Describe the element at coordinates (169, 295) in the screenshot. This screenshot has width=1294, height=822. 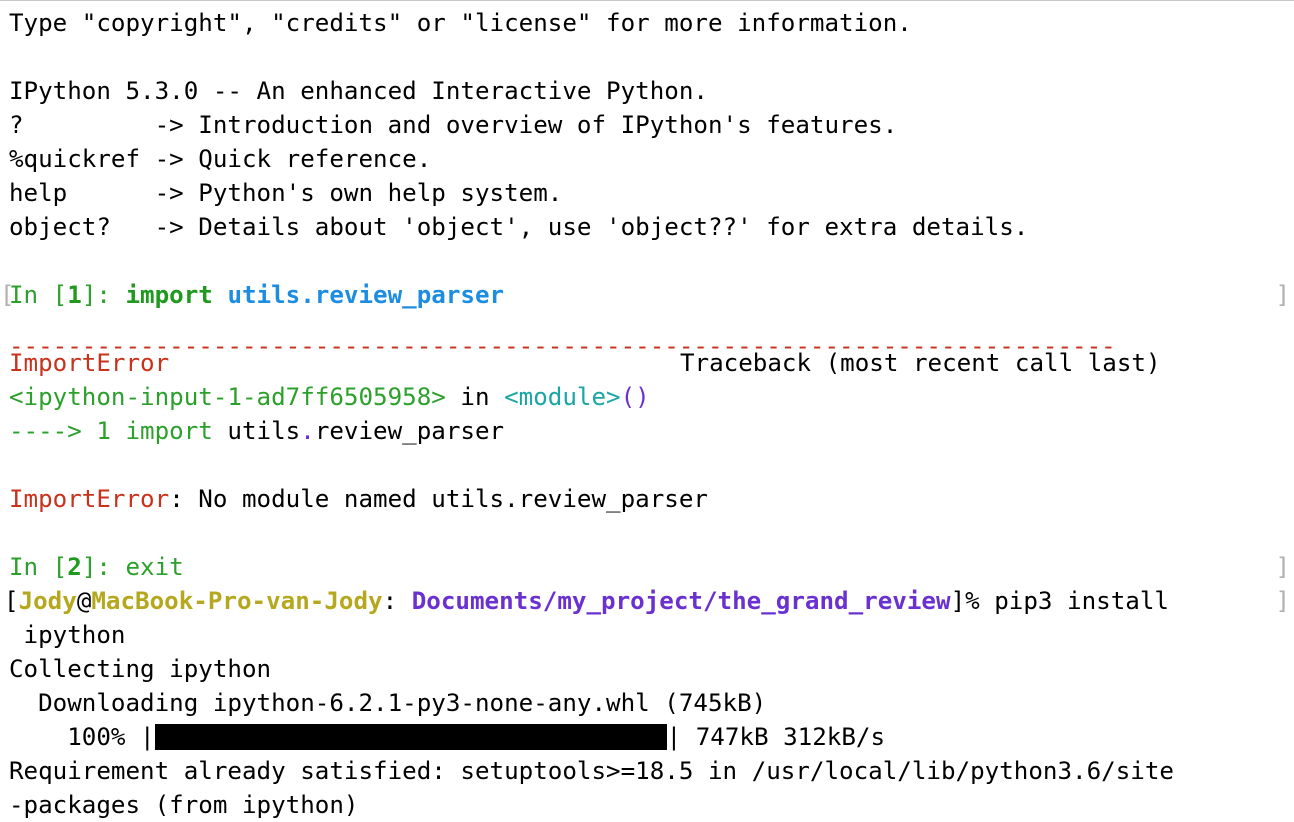
I see `import-keyword: import` at that location.